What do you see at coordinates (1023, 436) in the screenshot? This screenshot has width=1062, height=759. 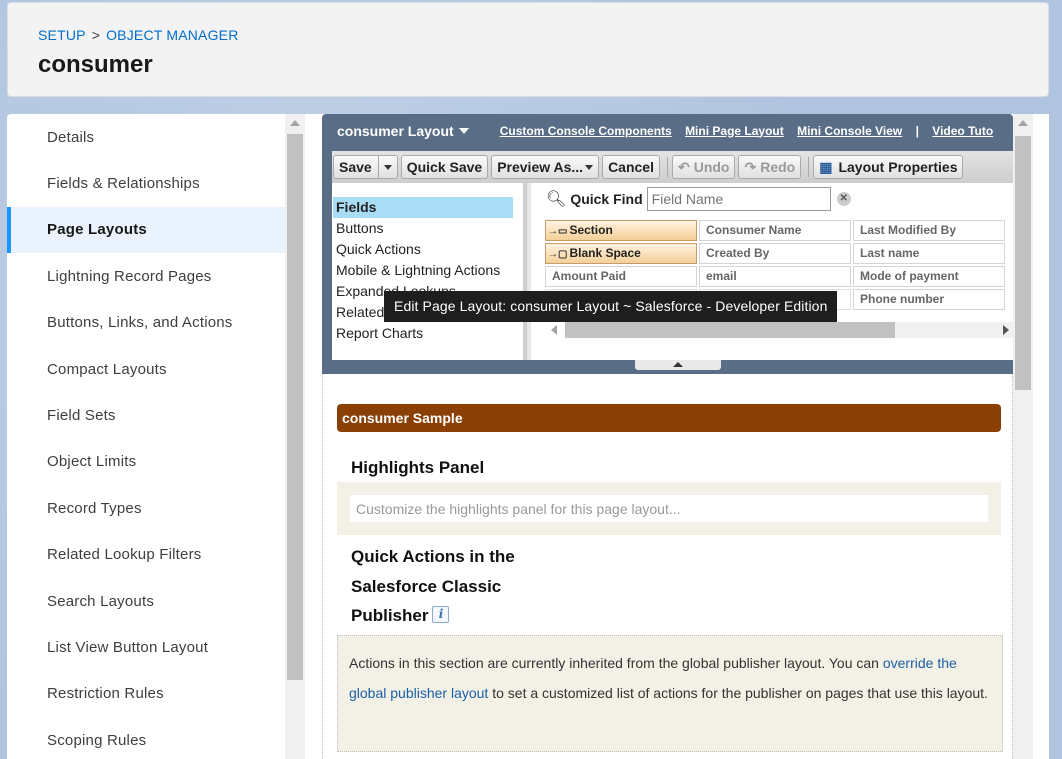 I see `main-scrollbar` at bounding box center [1023, 436].